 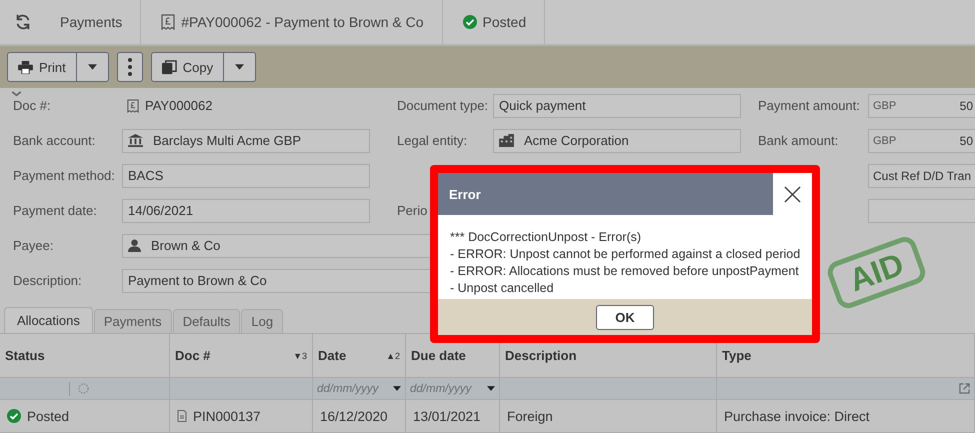 I want to click on field-label: Description:, so click(x=47, y=280).